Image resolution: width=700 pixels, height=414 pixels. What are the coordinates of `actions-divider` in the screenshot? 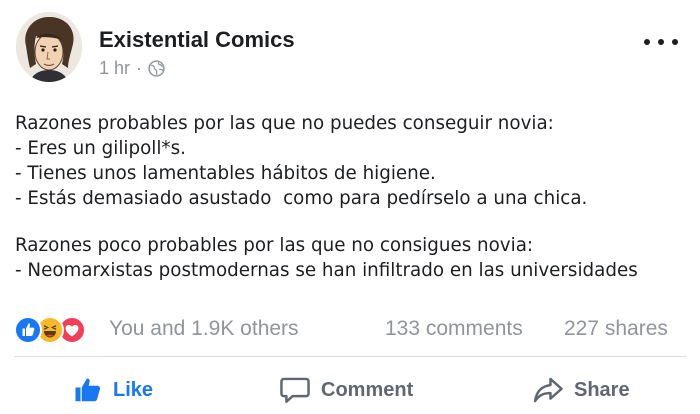 It's located at (350, 356).